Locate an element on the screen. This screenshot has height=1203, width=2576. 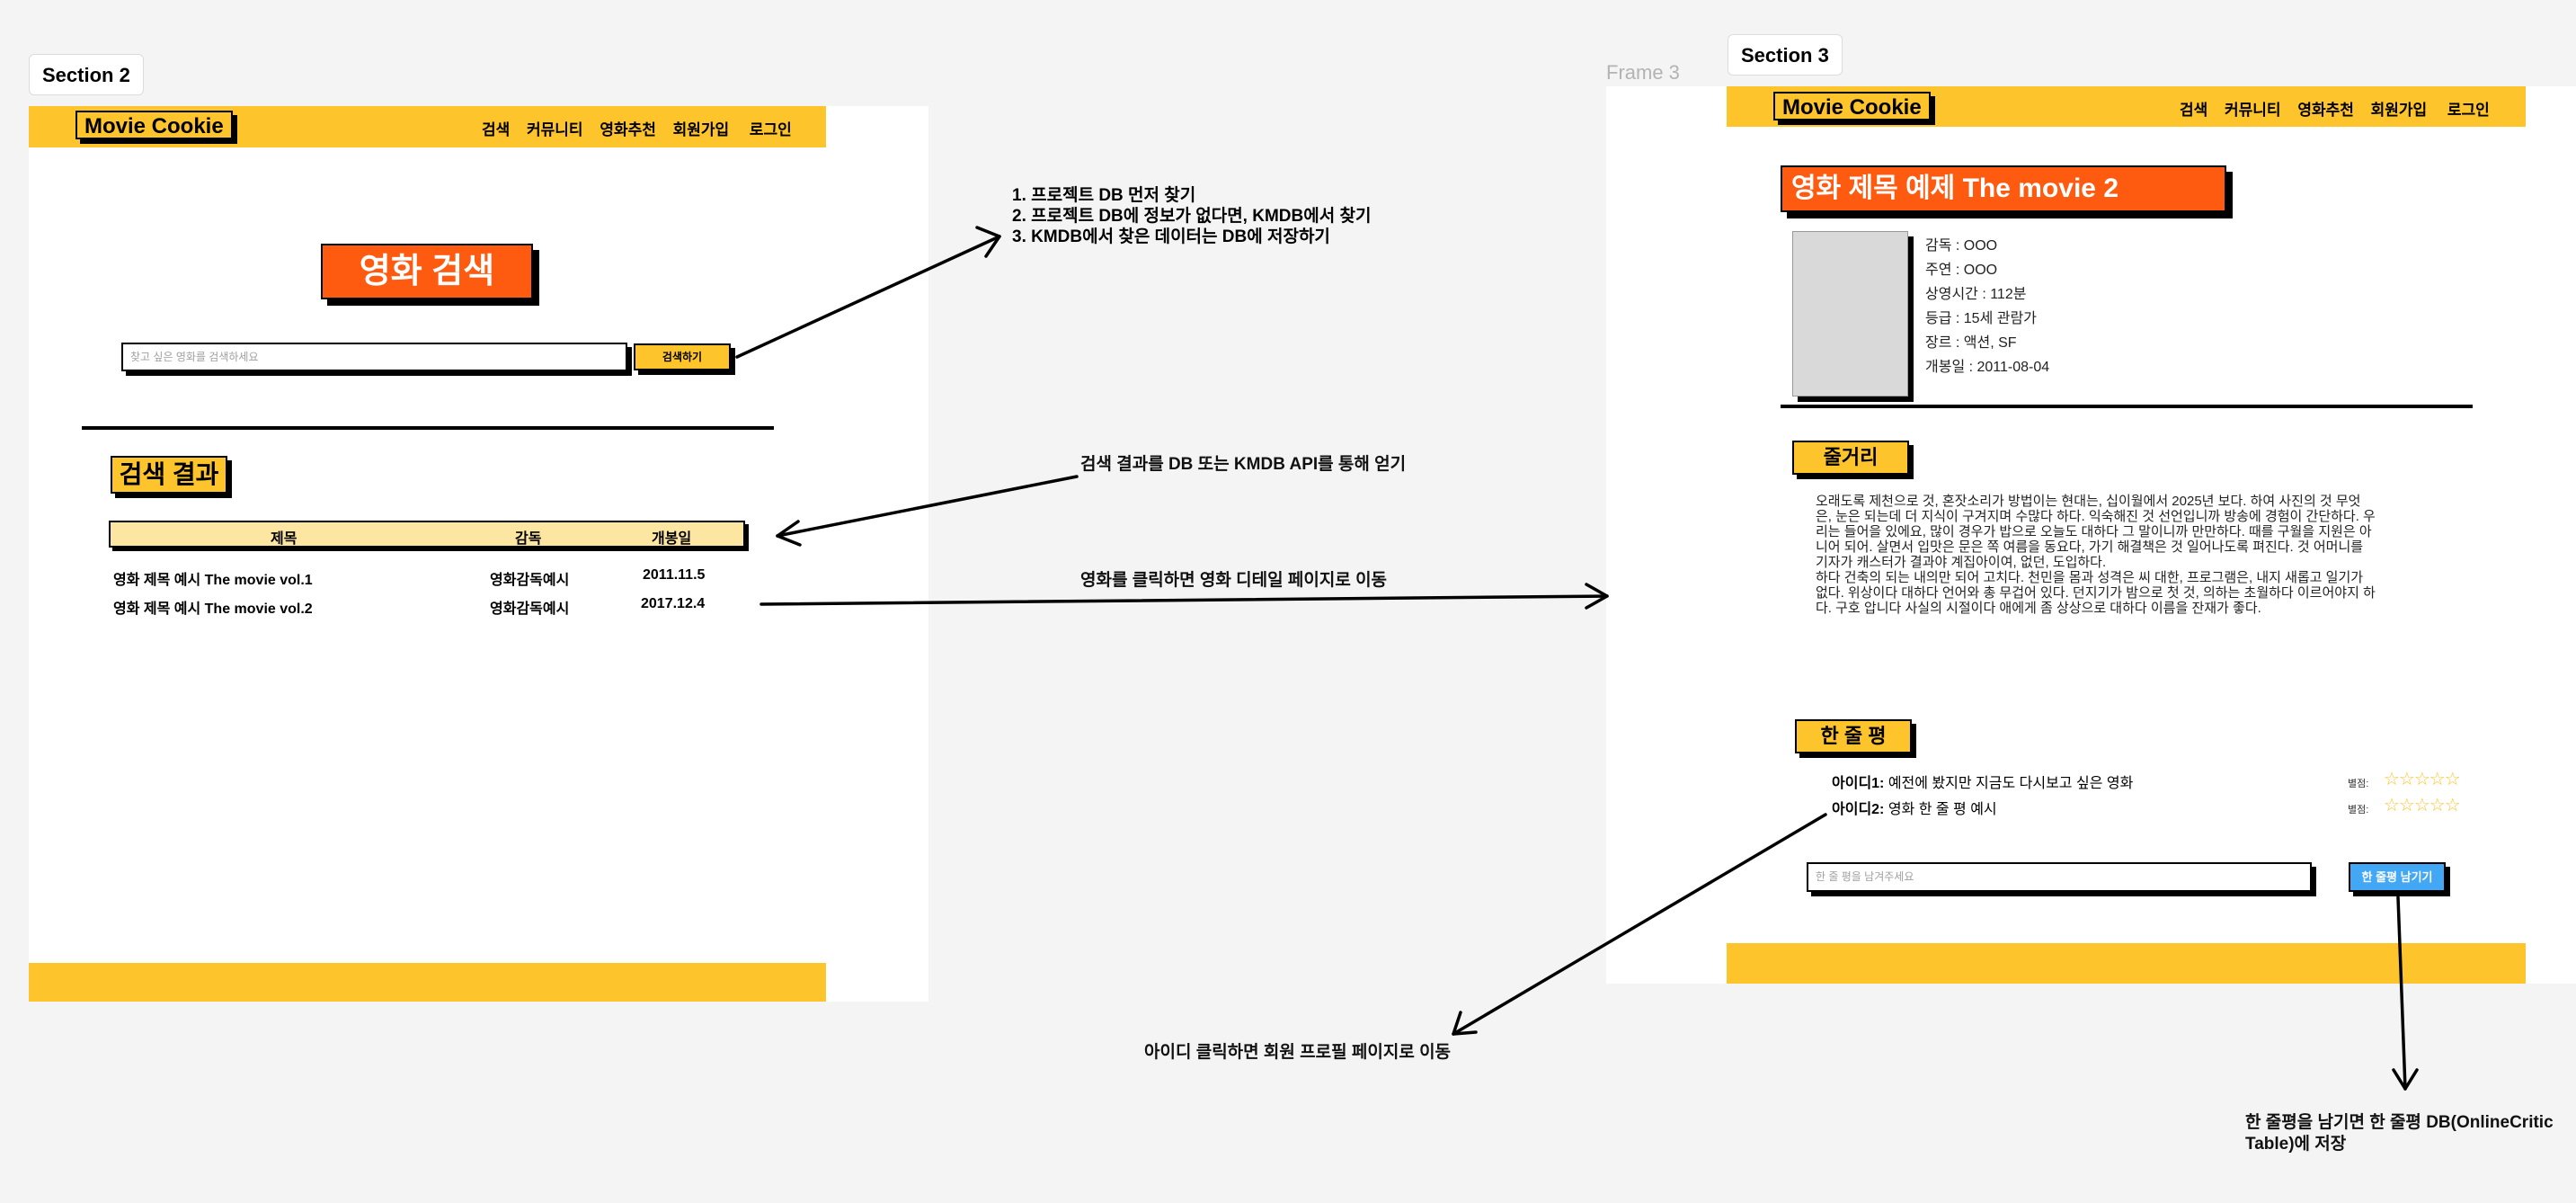
arrow-to-detail is located at coordinates (1184, 600).